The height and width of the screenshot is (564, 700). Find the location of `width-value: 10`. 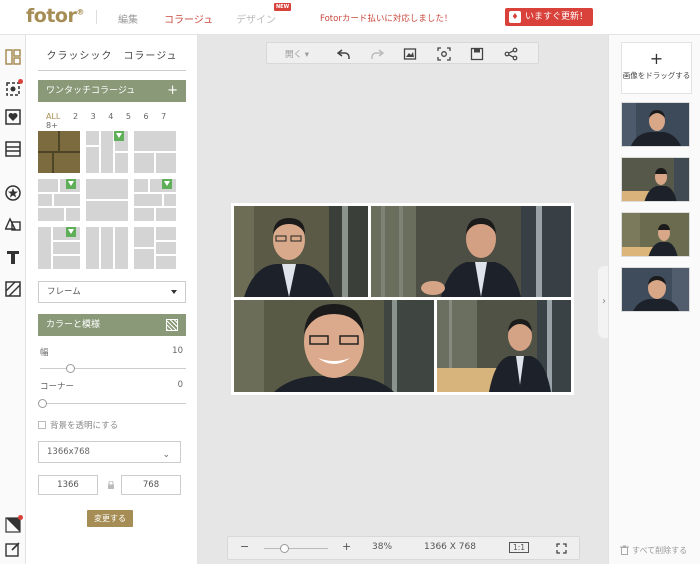

width-value: 10 is located at coordinates (177, 351).